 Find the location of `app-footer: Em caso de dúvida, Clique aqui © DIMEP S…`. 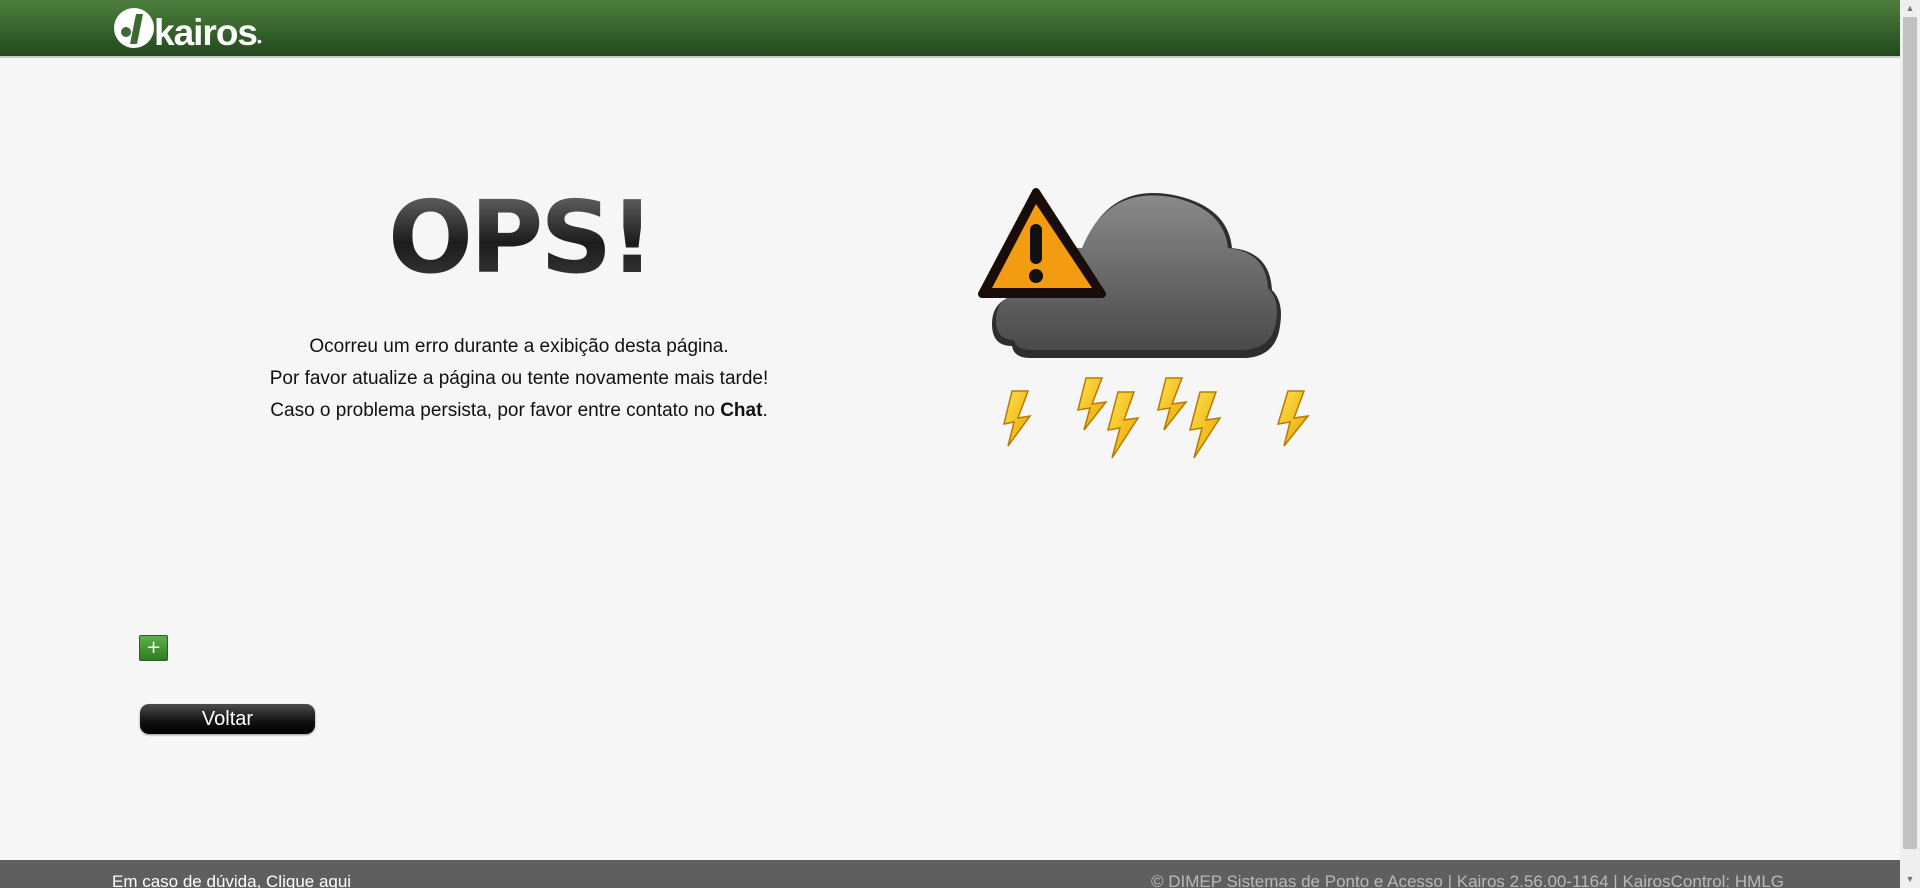

app-footer: Em caso de dúvida, Clique aqui © DIMEP S… is located at coordinates (950, 874).